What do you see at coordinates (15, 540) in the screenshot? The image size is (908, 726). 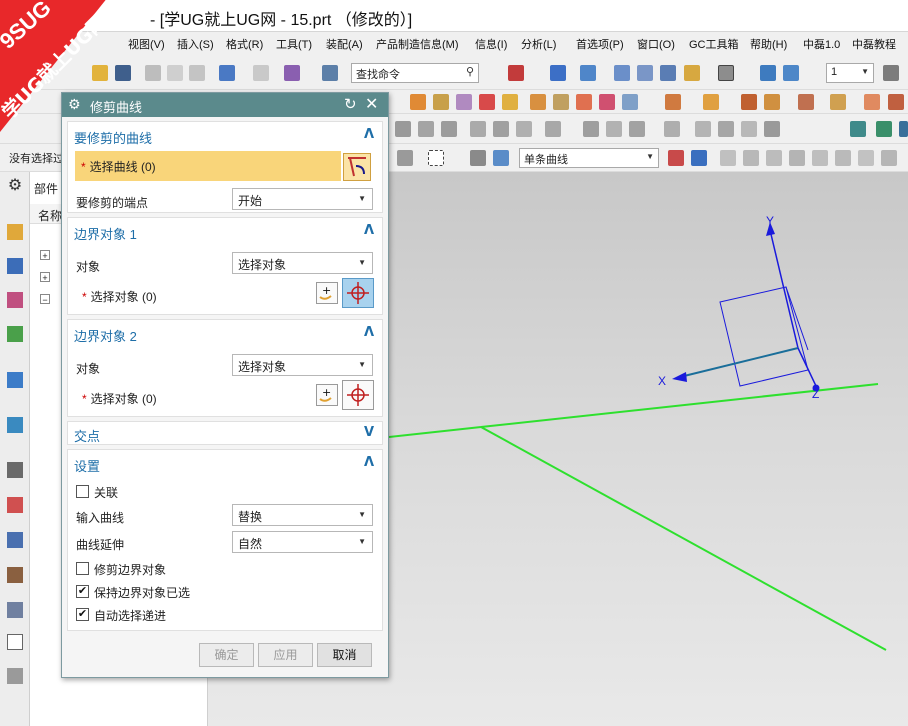 I see `role-icon` at bounding box center [15, 540].